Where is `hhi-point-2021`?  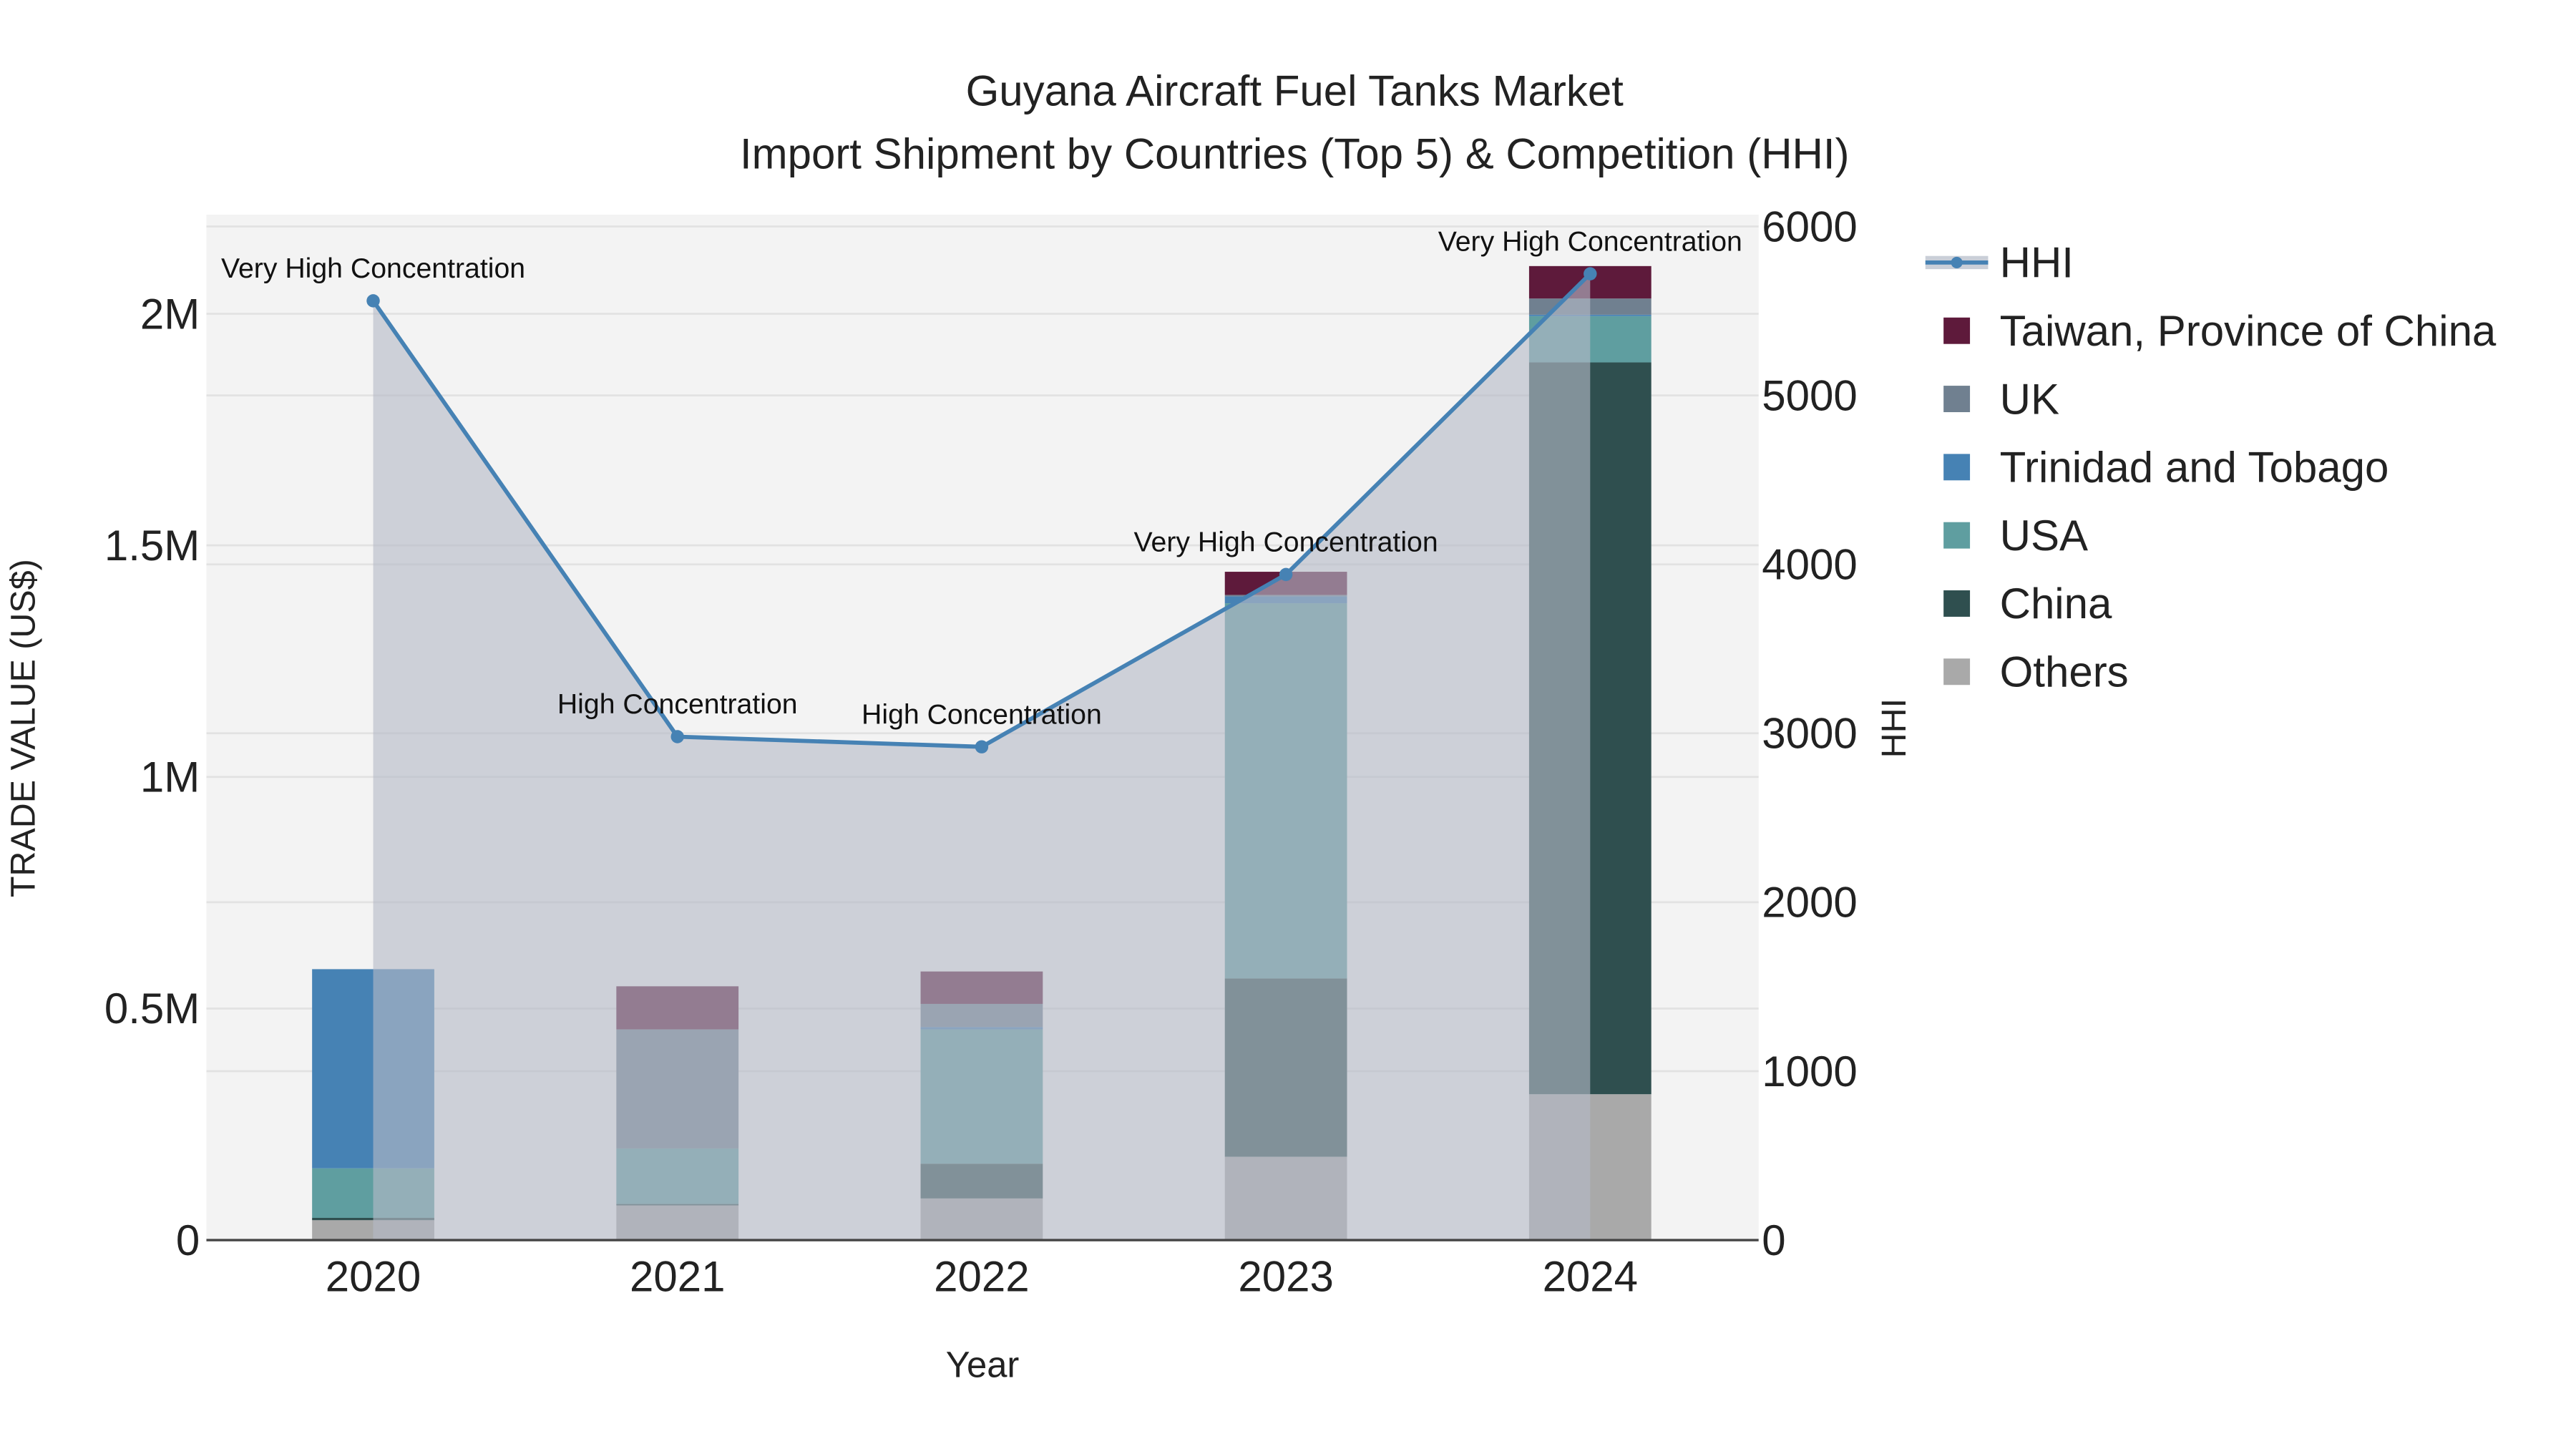 hhi-point-2021 is located at coordinates (677, 736).